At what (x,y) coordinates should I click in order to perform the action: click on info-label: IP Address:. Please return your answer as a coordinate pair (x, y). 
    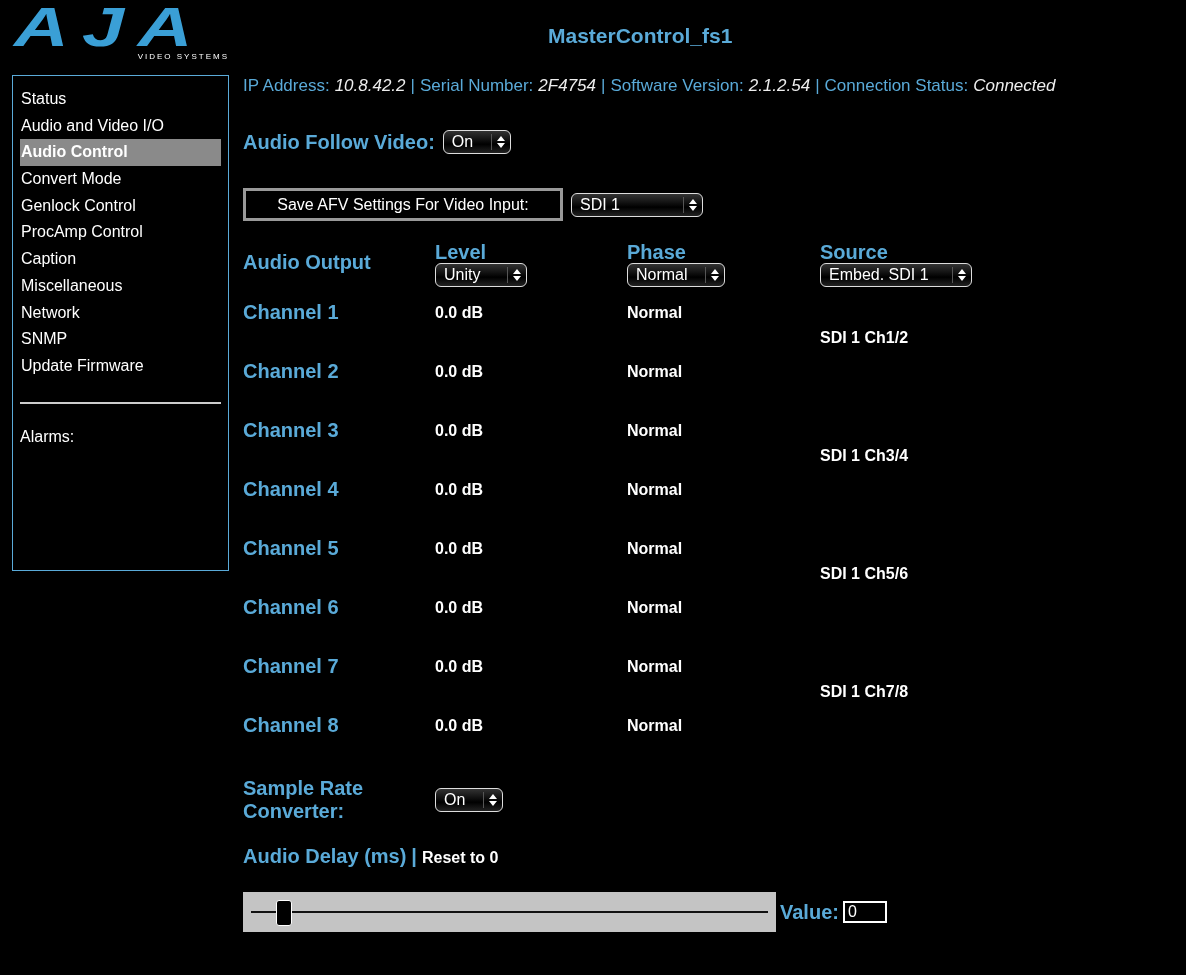
    Looking at the image, I should click on (286, 86).